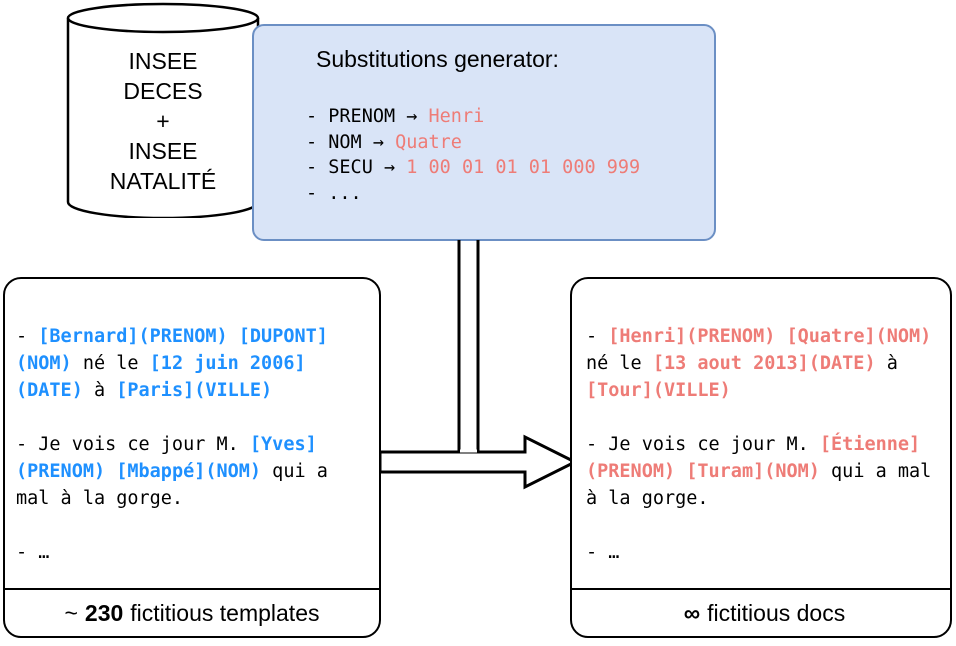  Describe the element at coordinates (456, 116) in the screenshot. I see `substitution-line-prenom-value: Henri` at that location.